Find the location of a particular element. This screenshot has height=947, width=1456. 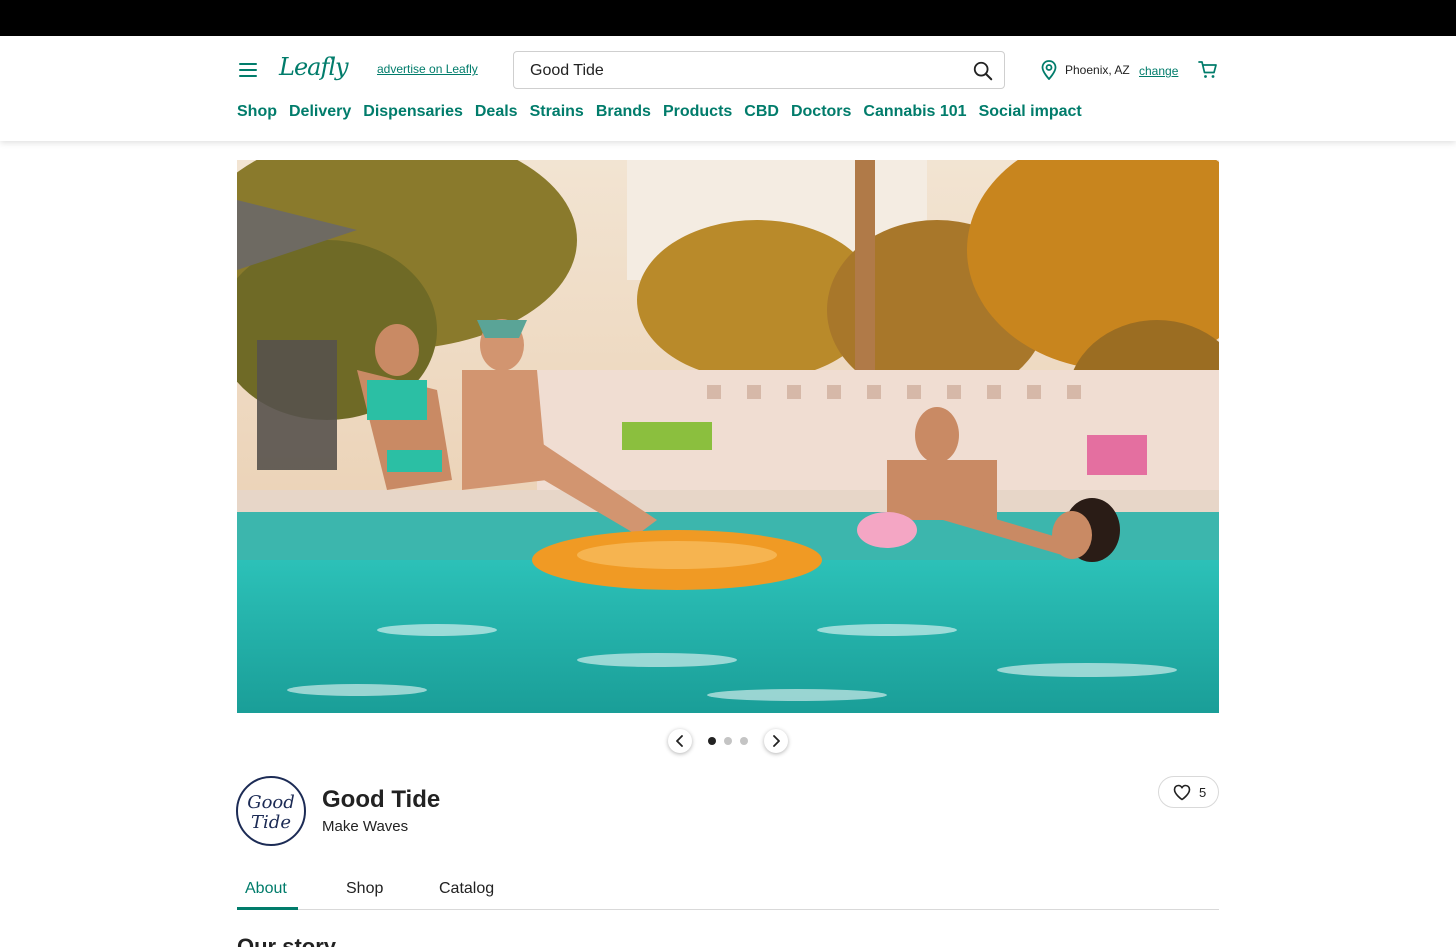

nav-item-strains: Strains is located at coordinates (557, 112).